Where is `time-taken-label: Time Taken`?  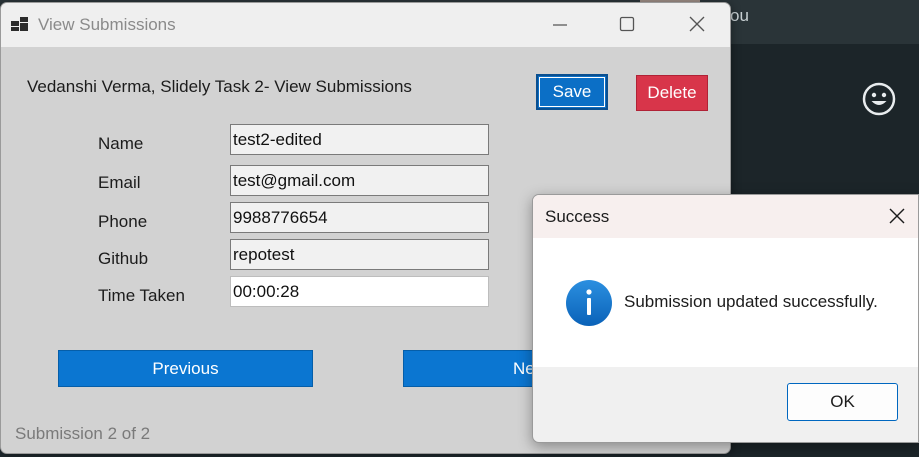 time-taken-label: Time Taken is located at coordinates (141, 295).